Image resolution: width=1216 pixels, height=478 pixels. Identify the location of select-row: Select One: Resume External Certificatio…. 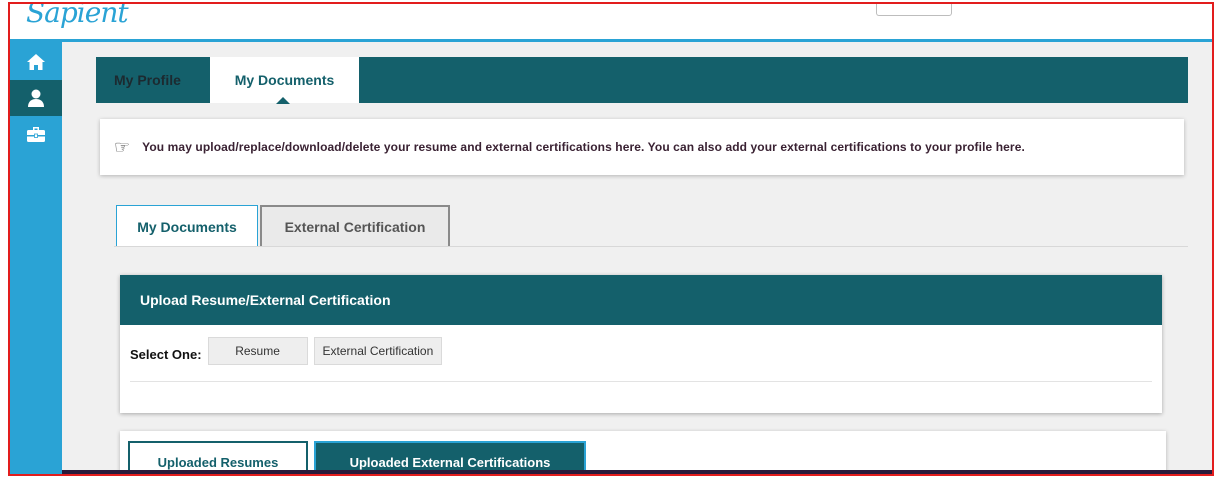
(289, 351).